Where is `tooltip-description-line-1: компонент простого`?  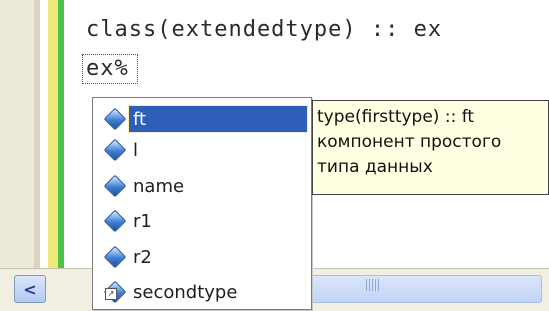 tooltip-description-line-1: компонент простого is located at coordinates (409, 142).